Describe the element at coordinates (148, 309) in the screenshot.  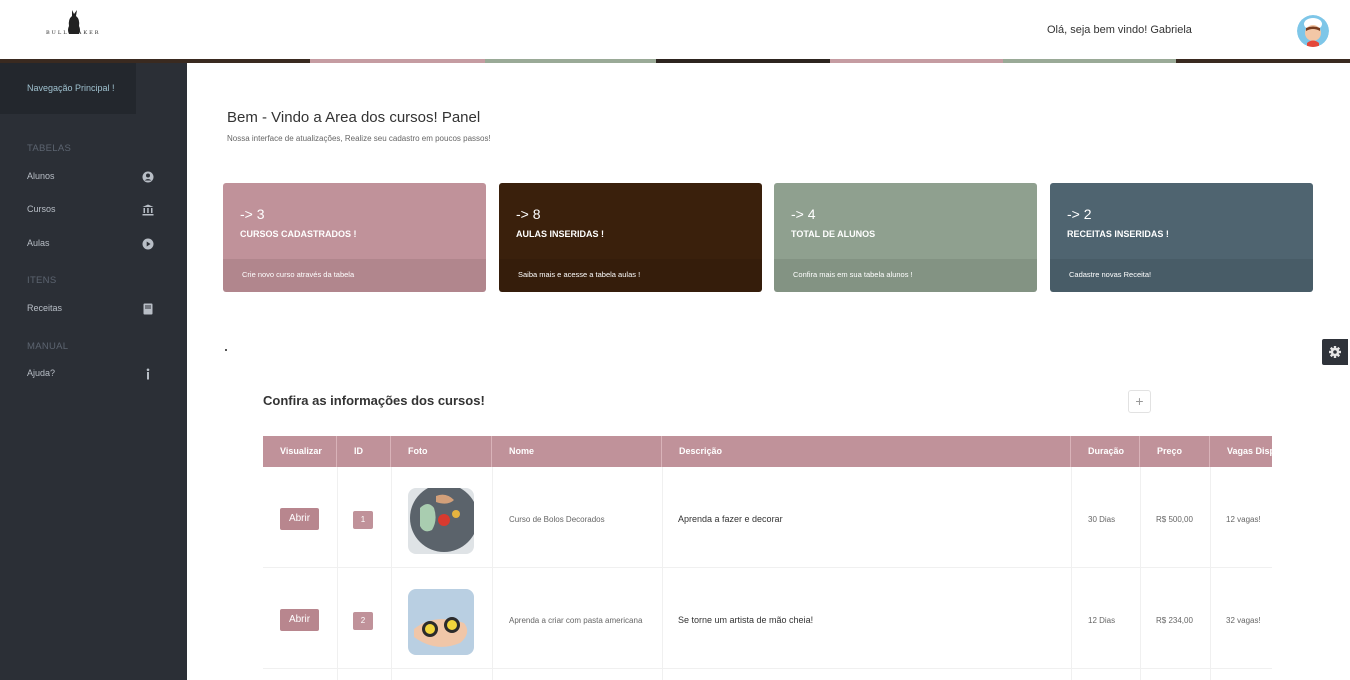
I see `book-icon` at that location.